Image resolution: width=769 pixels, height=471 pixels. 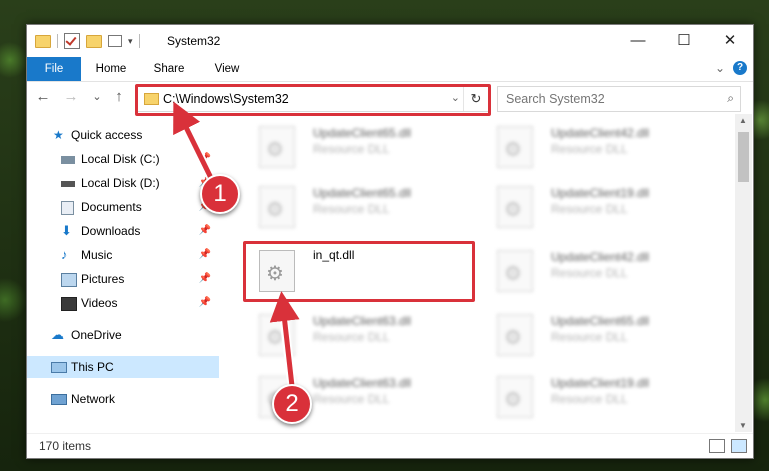 What do you see at coordinates (292, 404) in the screenshot?
I see `step-2-badge: 2` at bounding box center [292, 404].